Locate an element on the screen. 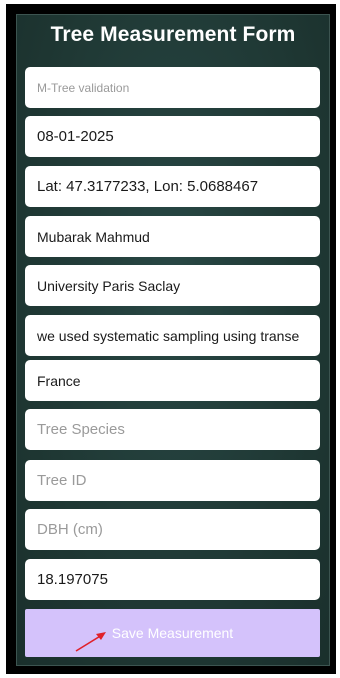  validation-field: M-Tree validation is located at coordinates (172, 87).